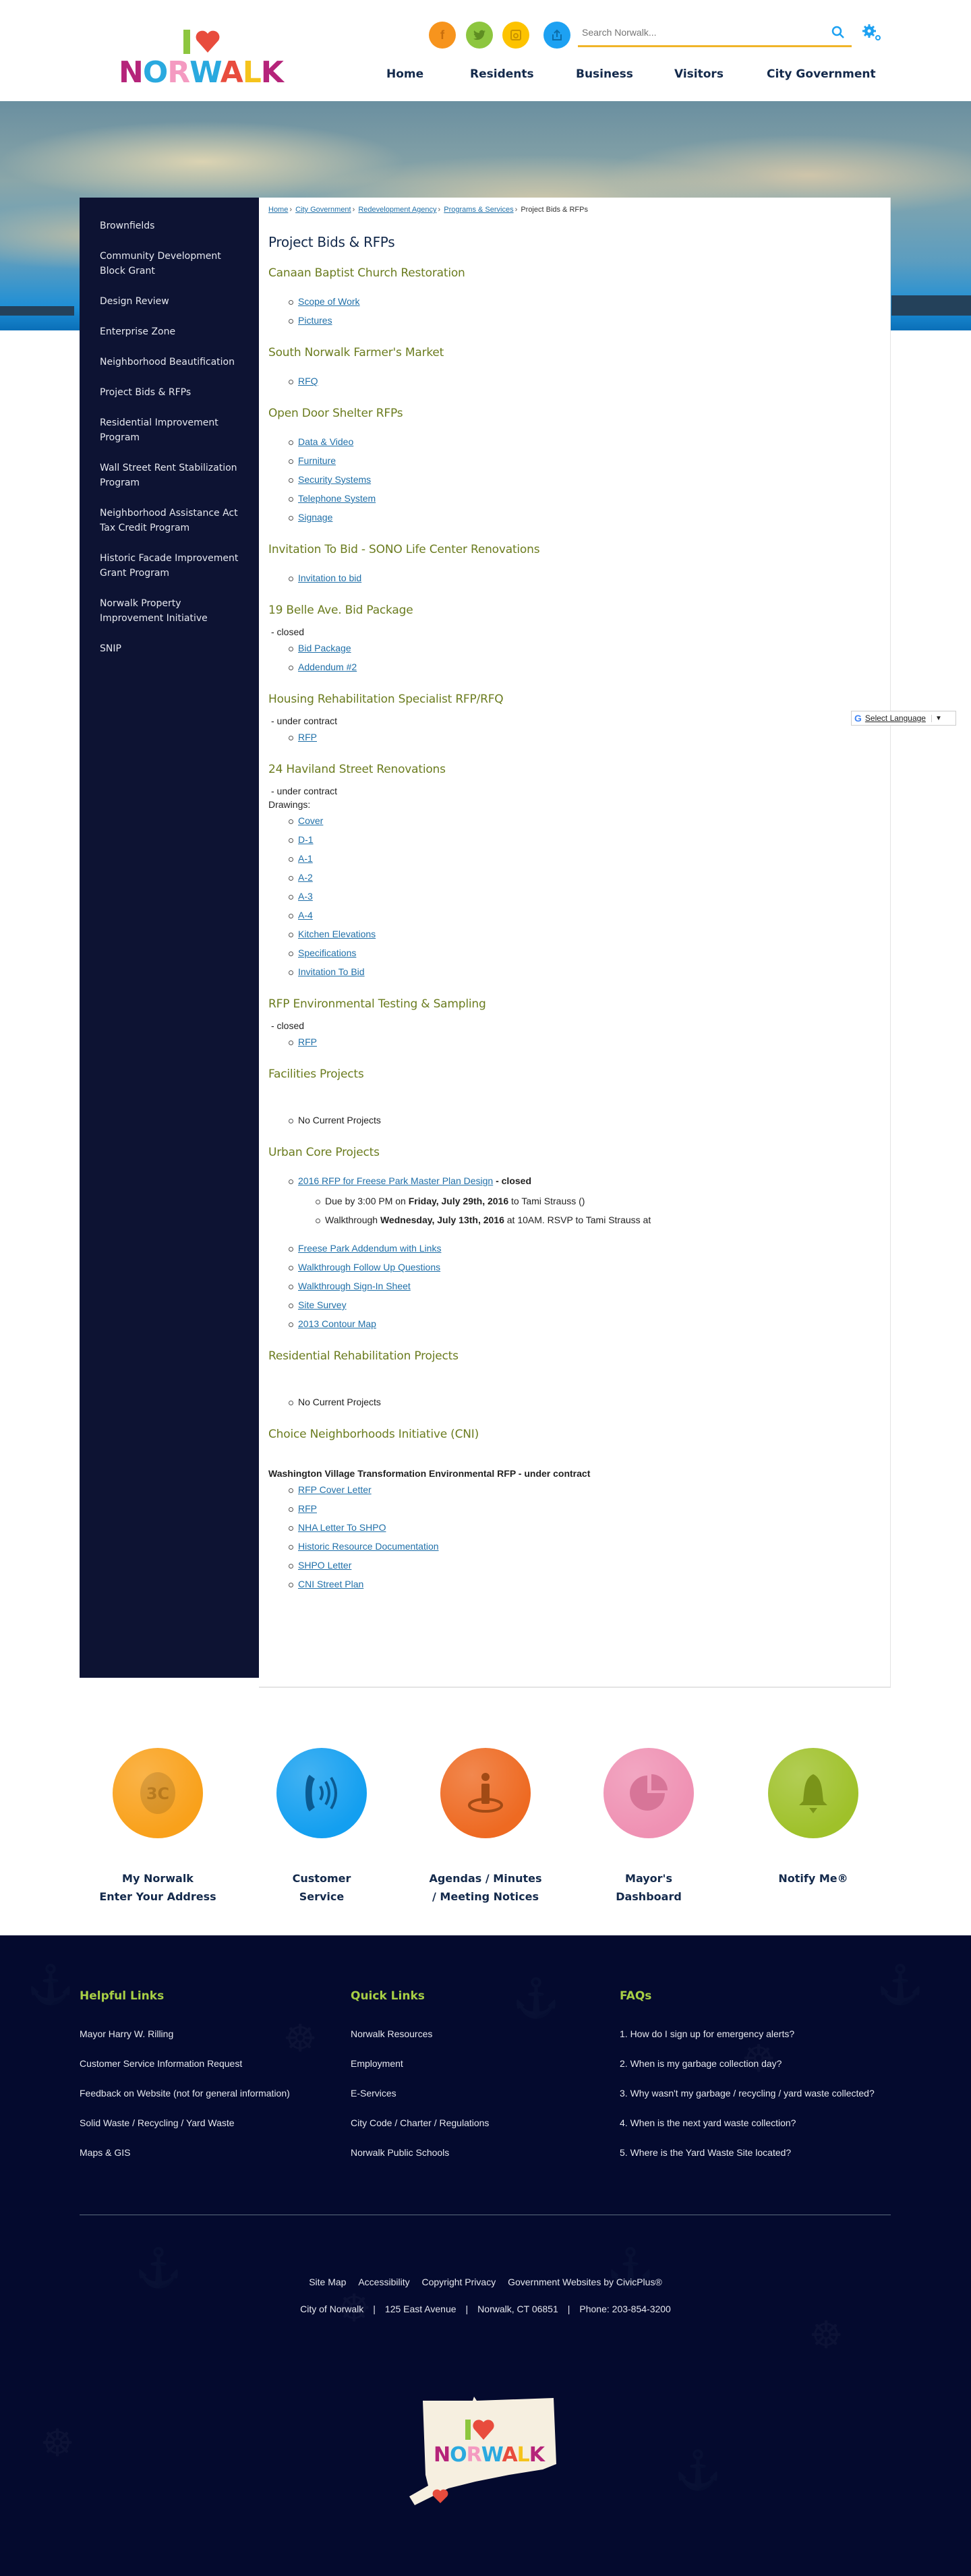 The height and width of the screenshot is (2576, 971). I want to click on norwalk-logo: NORWALK, so click(201, 59).